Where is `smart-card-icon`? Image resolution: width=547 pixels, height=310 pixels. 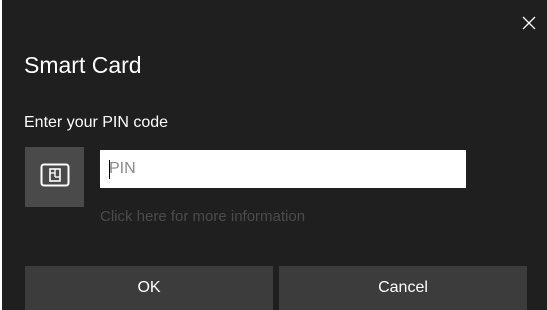
smart-card-icon is located at coordinates (55, 177).